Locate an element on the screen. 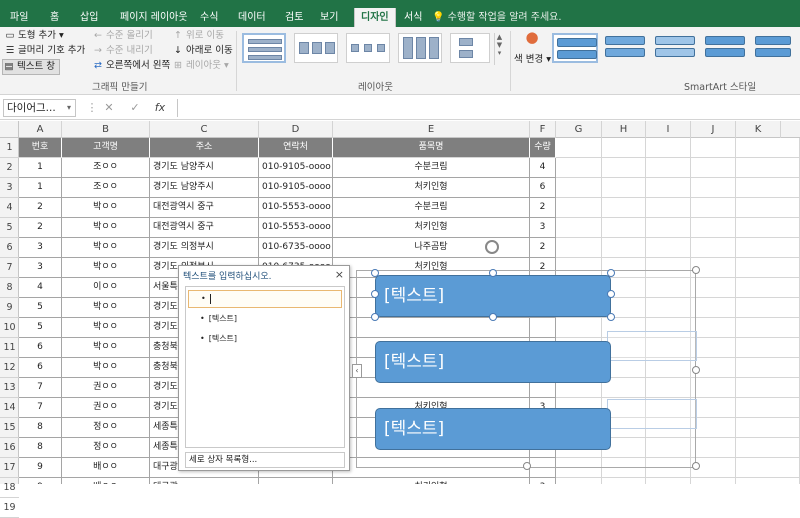  row-header: 8 is located at coordinates (9, 288).